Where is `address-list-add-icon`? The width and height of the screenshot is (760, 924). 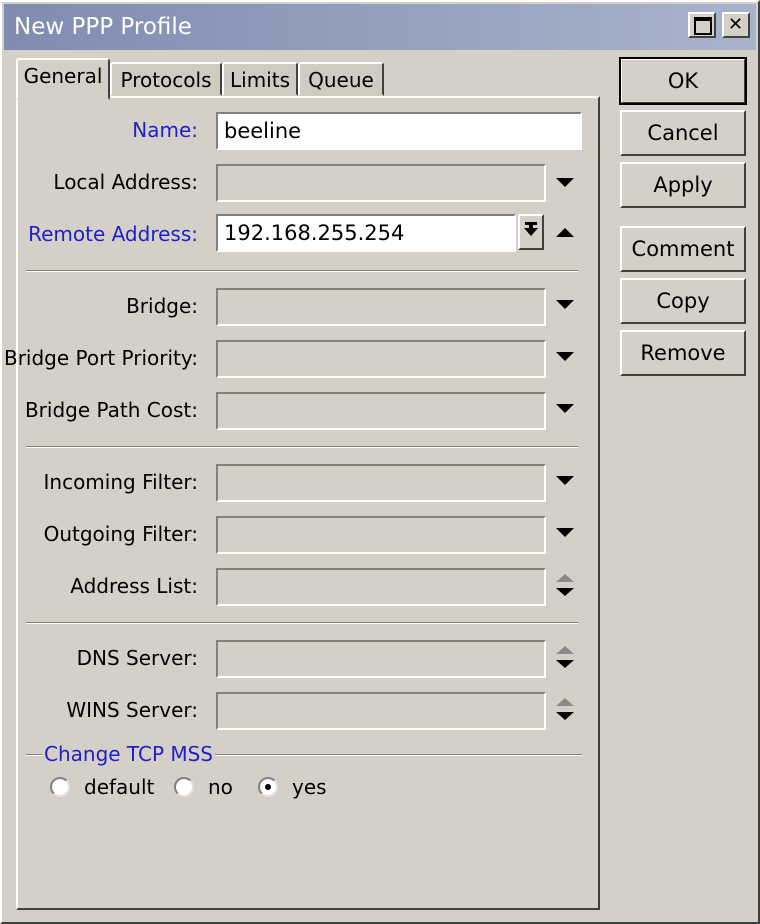
address-list-add-icon is located at coordinates (565, 578).